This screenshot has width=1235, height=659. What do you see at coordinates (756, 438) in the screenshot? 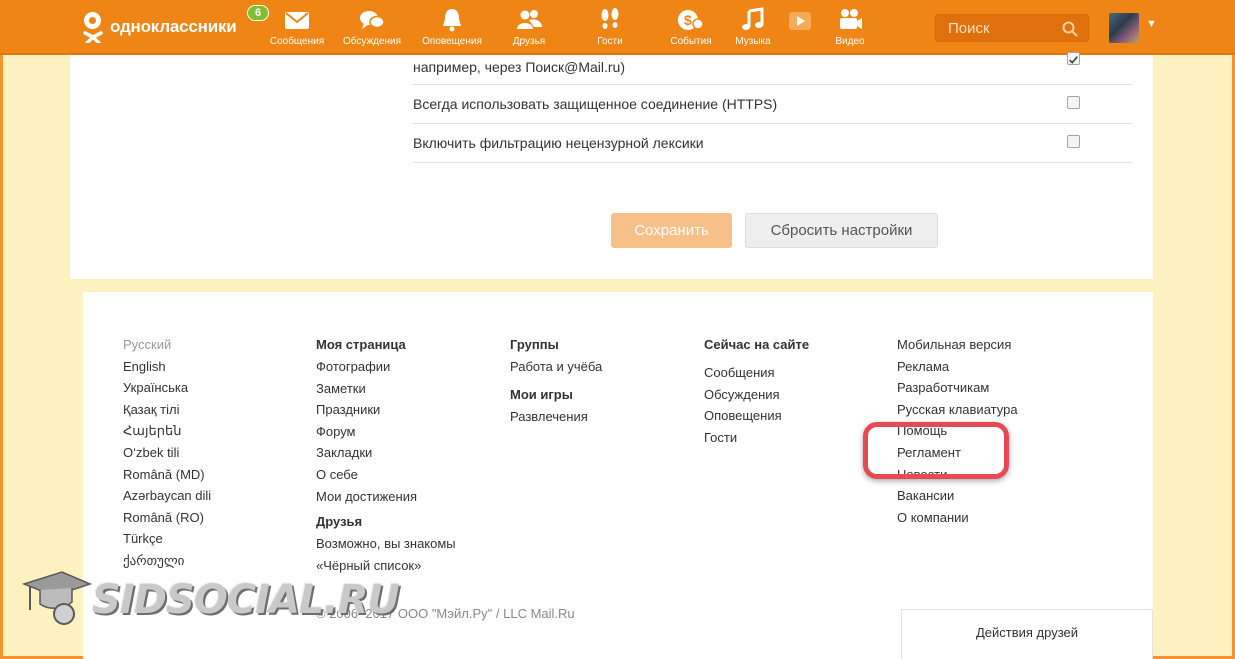
I see `footer-link: Гости` at bounding box center [756, 438].